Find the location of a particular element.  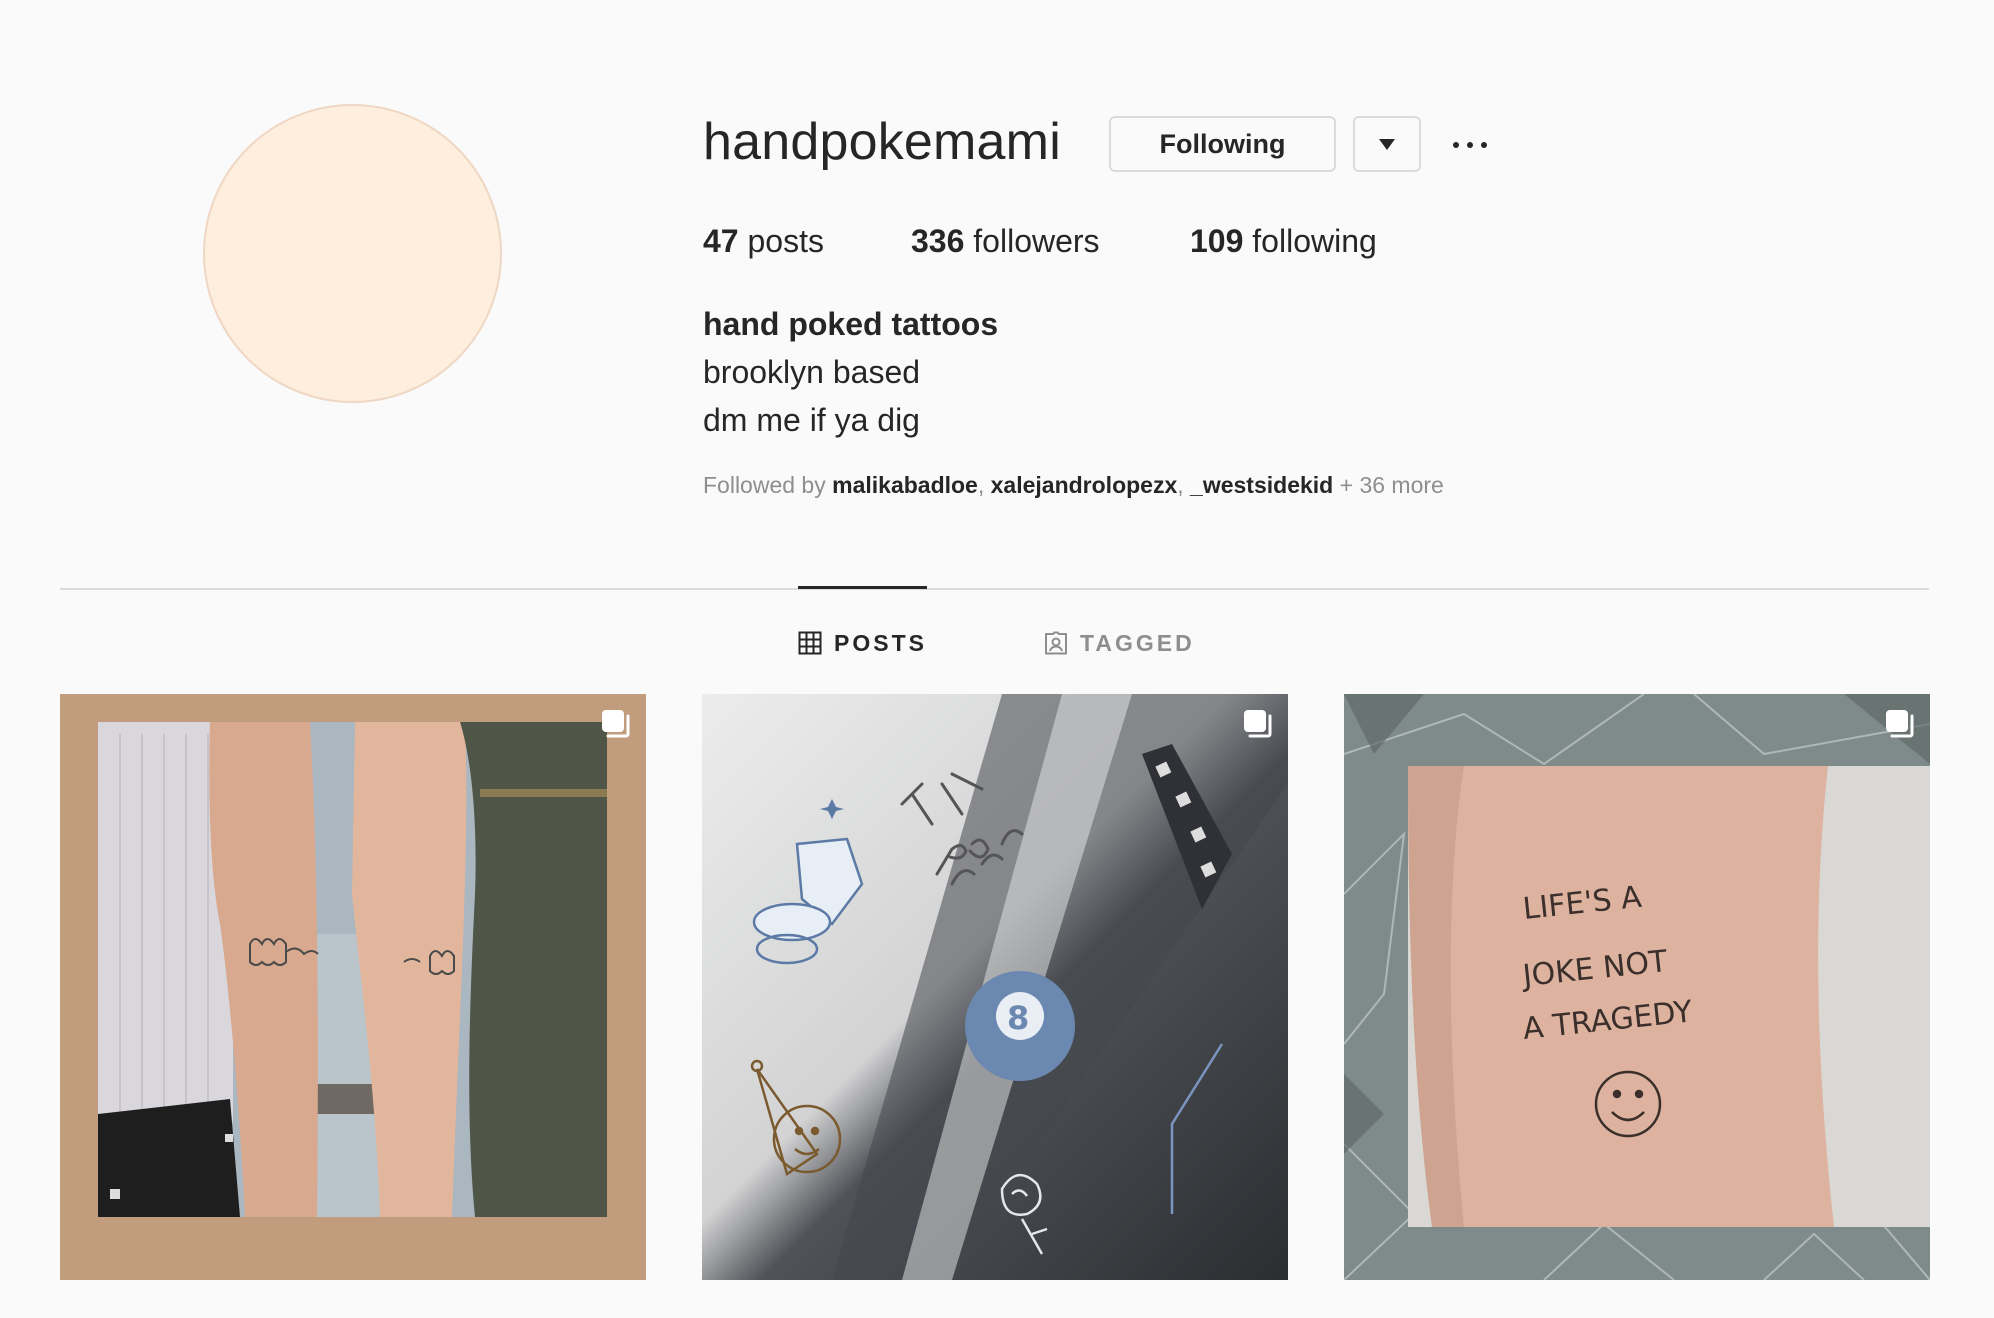

profile-username: handpokemami is located at coordinates (882, 142).